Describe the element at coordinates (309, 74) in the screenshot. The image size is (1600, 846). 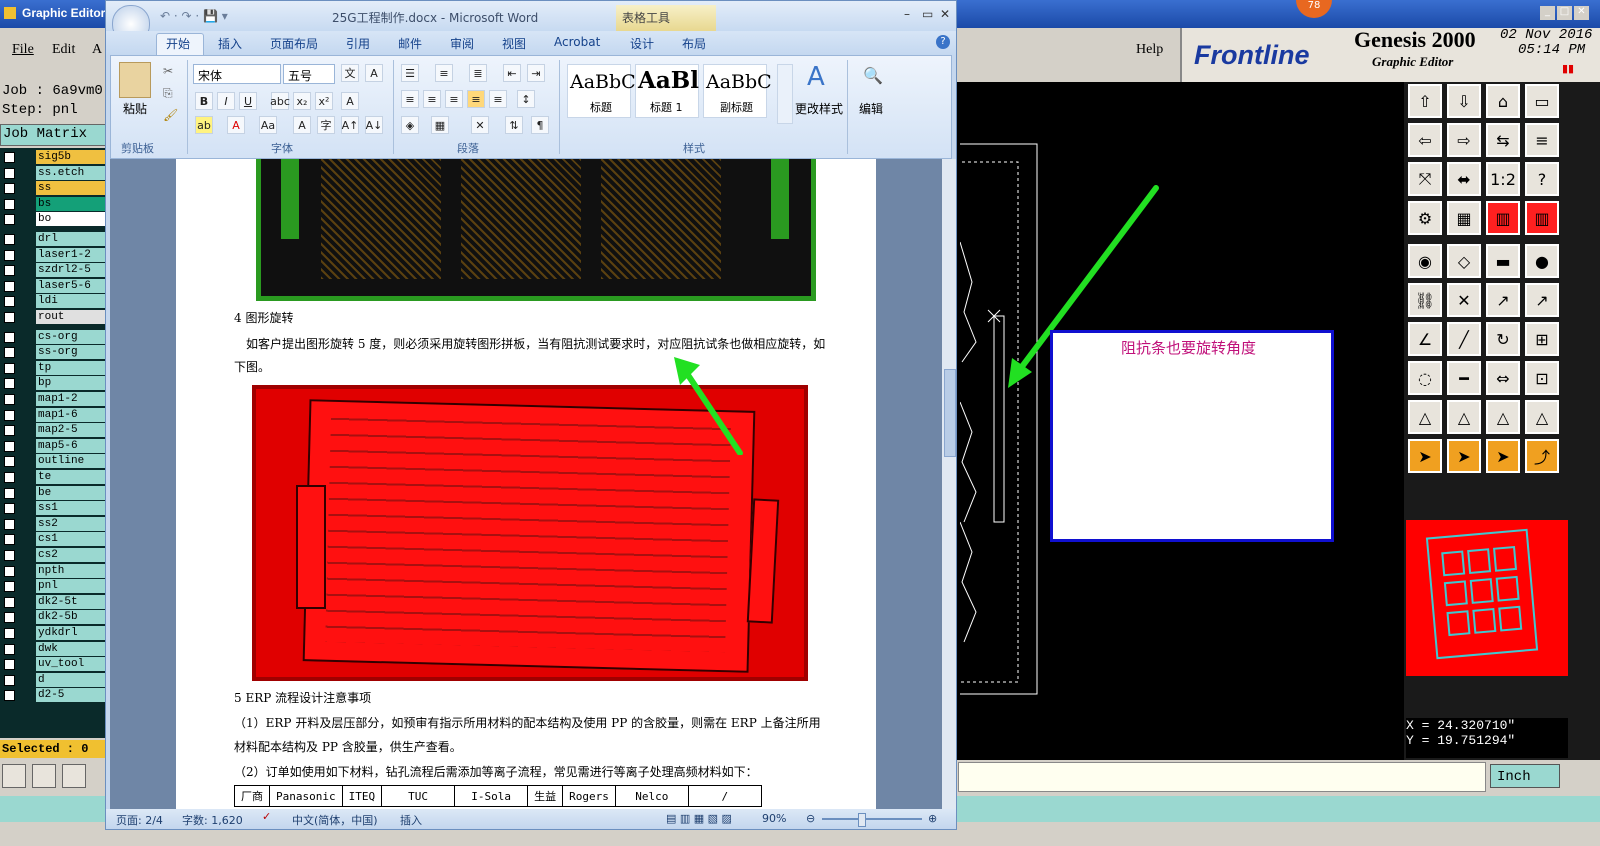
I see `font-size-select: 五号` at that location.